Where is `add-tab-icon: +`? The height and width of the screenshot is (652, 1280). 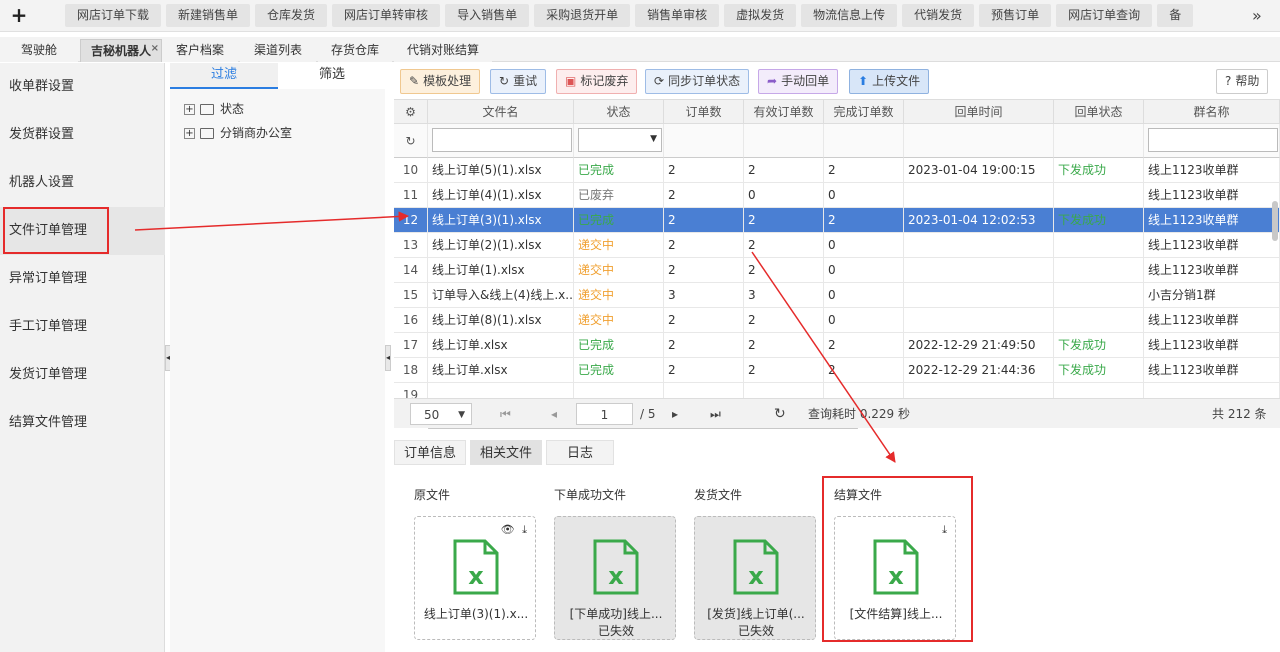
add-tab-icon: + is located at coordinates (19, 16).